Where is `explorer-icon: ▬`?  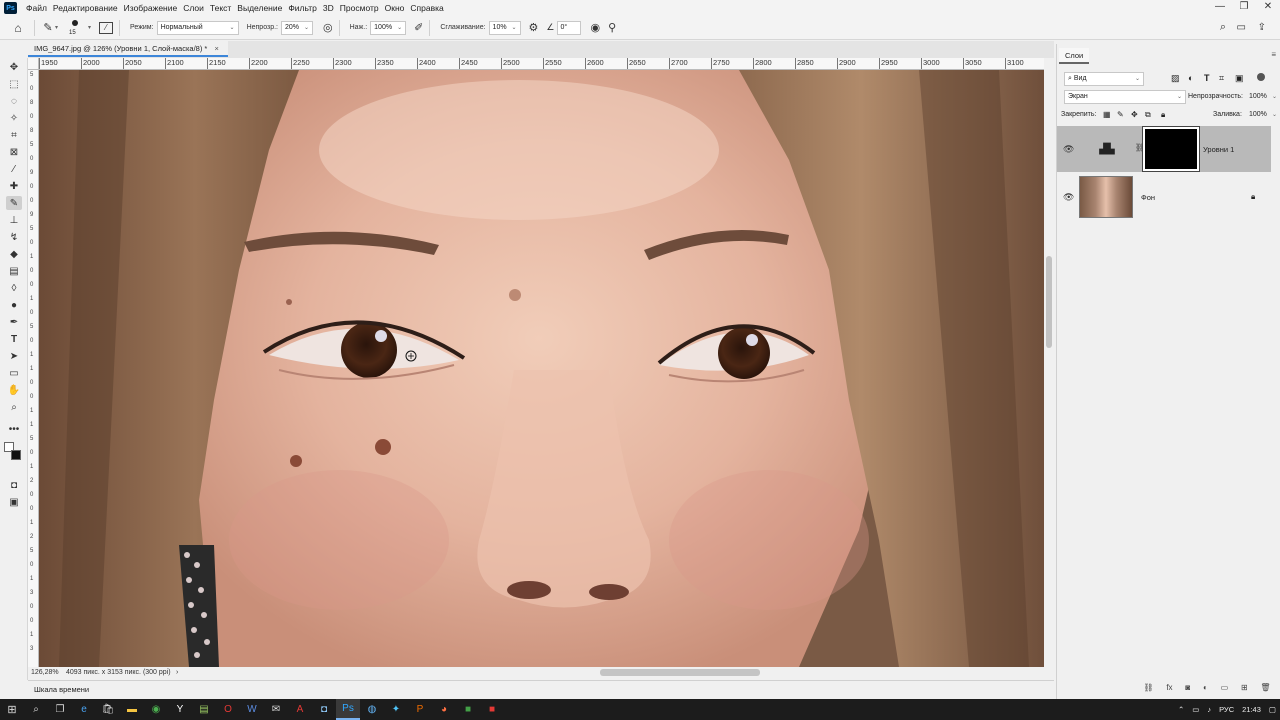
explorer-icon: ▬ is located at coordinates (132, 709).